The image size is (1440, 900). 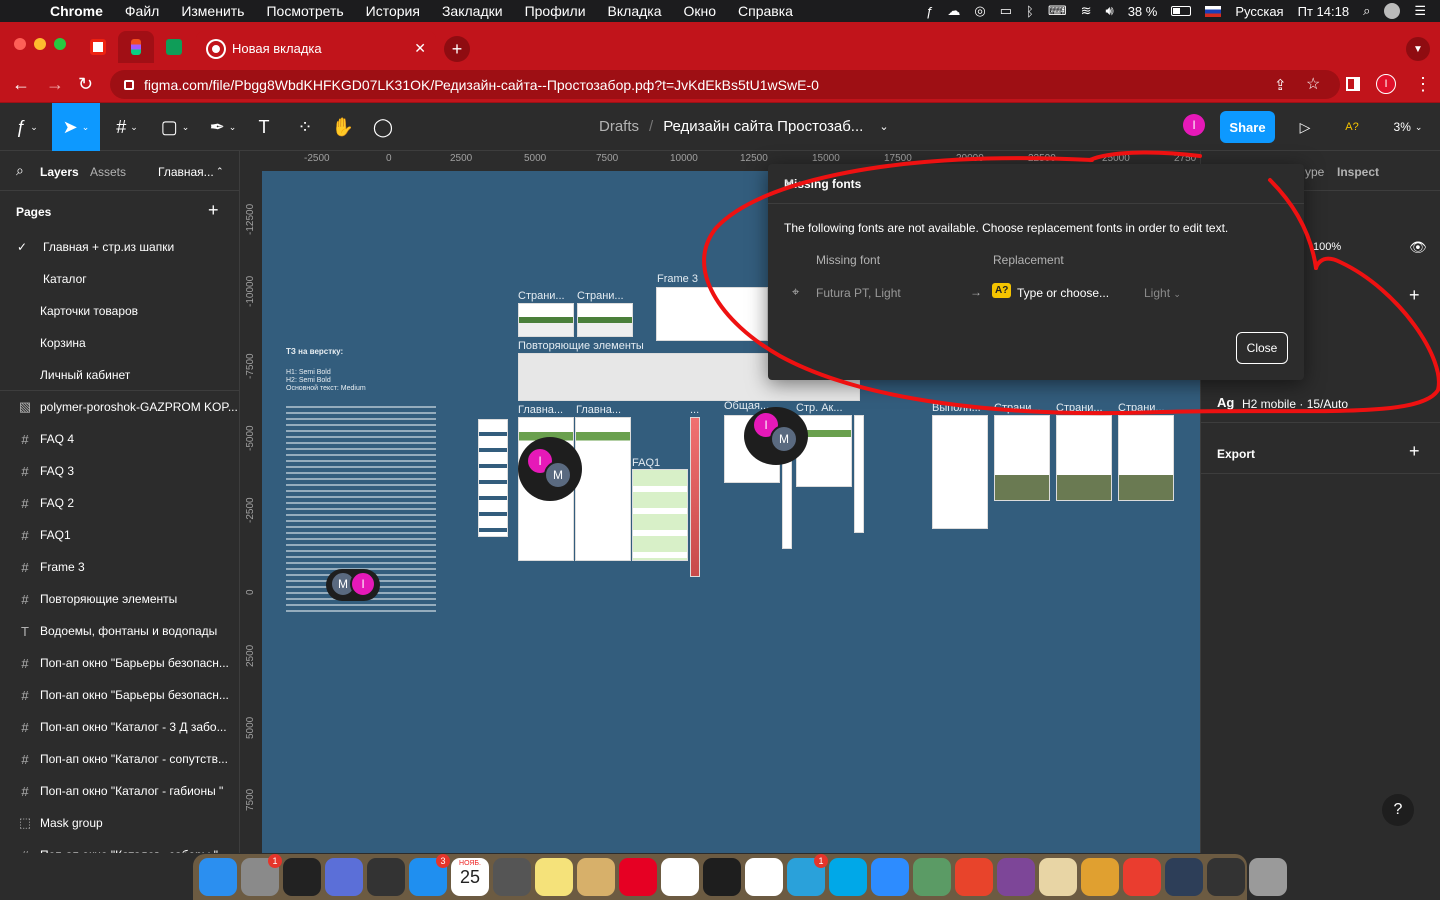 I want to click on add-export-icon: +, so click(x=1414, y=451).